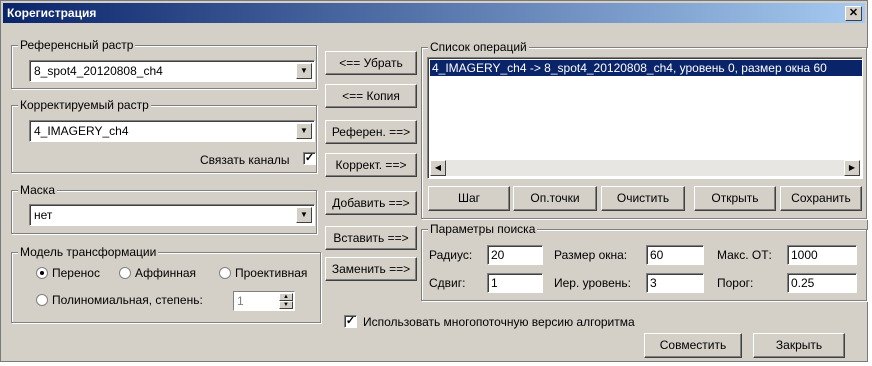 The width and height of the screenshot is (872, 366). I want to click on max-points-input: 1000, so click(822, 255).